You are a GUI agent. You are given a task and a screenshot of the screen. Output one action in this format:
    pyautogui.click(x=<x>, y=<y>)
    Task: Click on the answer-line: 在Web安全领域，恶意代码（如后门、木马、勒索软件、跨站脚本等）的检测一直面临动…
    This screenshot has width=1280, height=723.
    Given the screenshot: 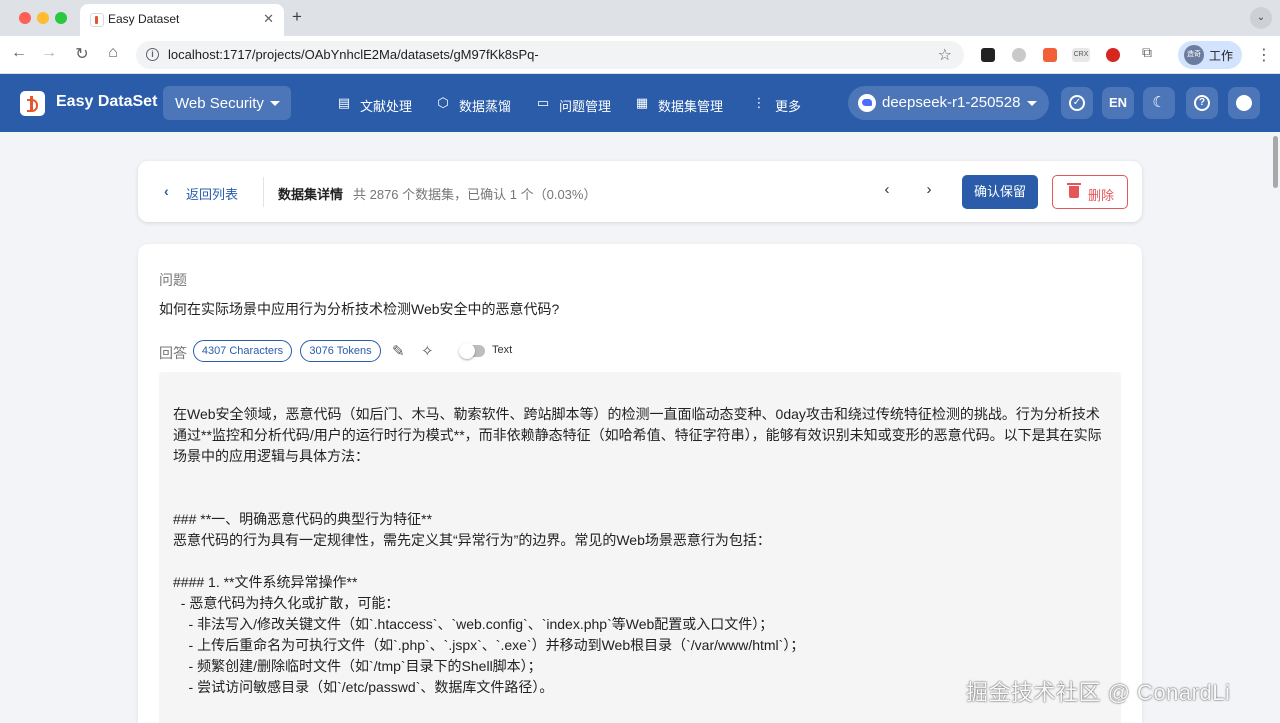 What is the action you would take?
    pyautogui.click(x=637, y=435)
    